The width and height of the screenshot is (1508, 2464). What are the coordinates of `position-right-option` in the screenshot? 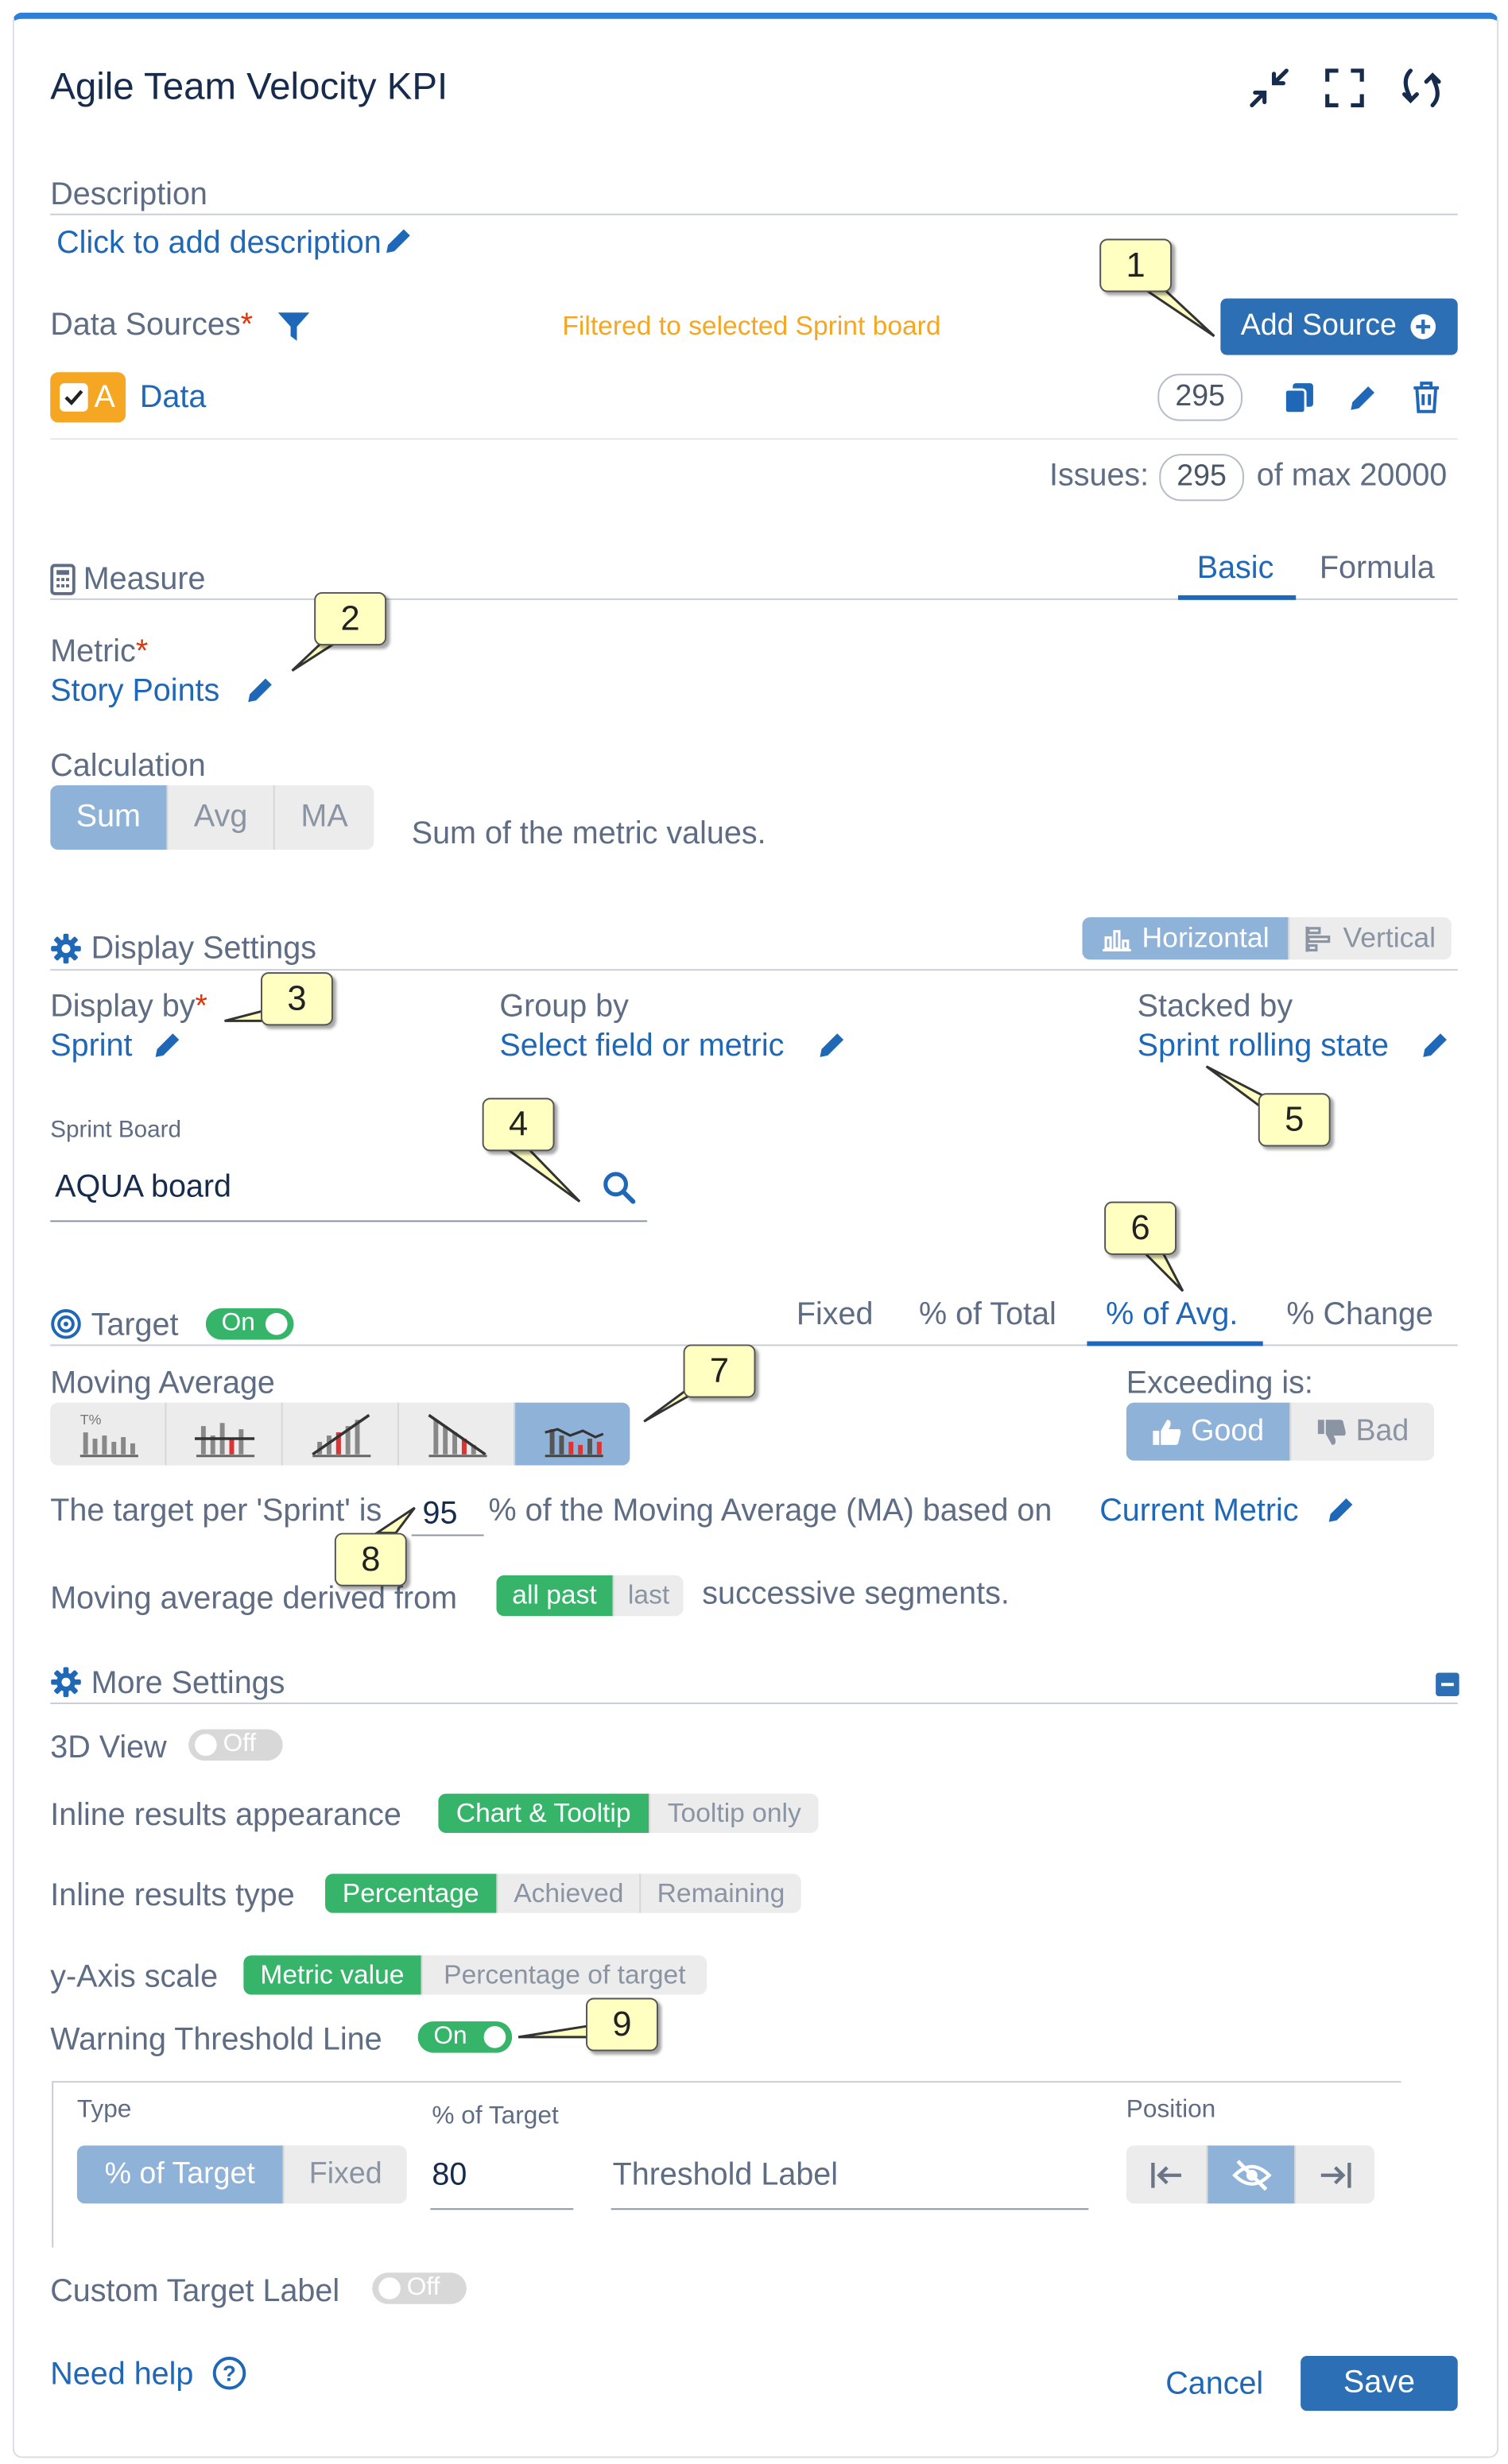 It's located at (1334, 2174).